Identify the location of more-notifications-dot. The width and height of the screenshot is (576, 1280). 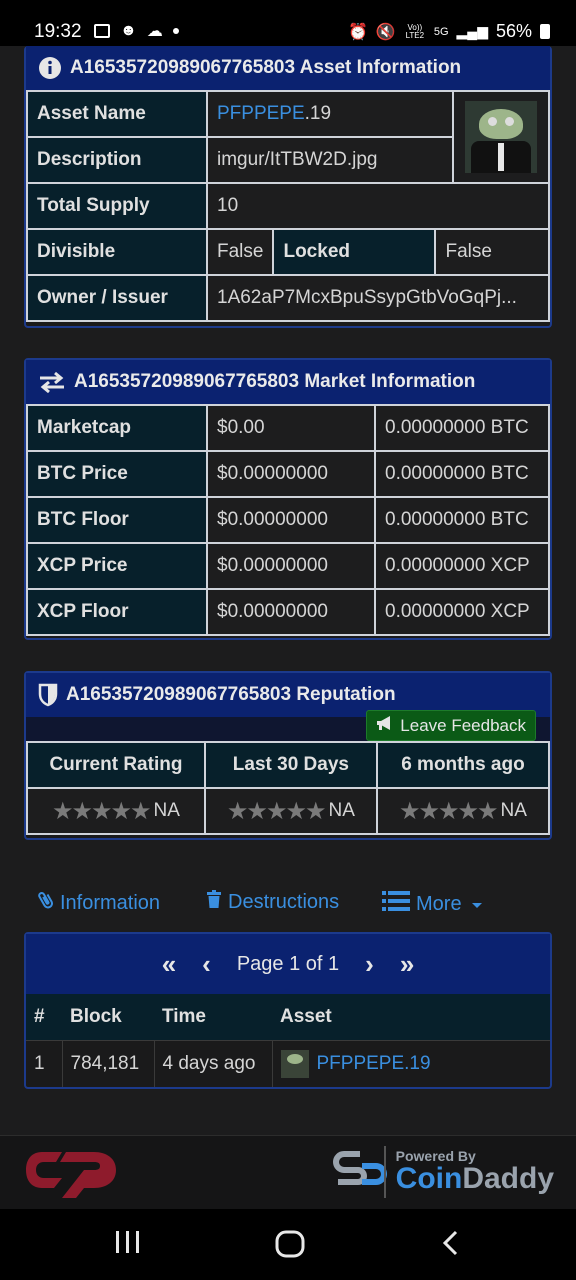
(175, 31).